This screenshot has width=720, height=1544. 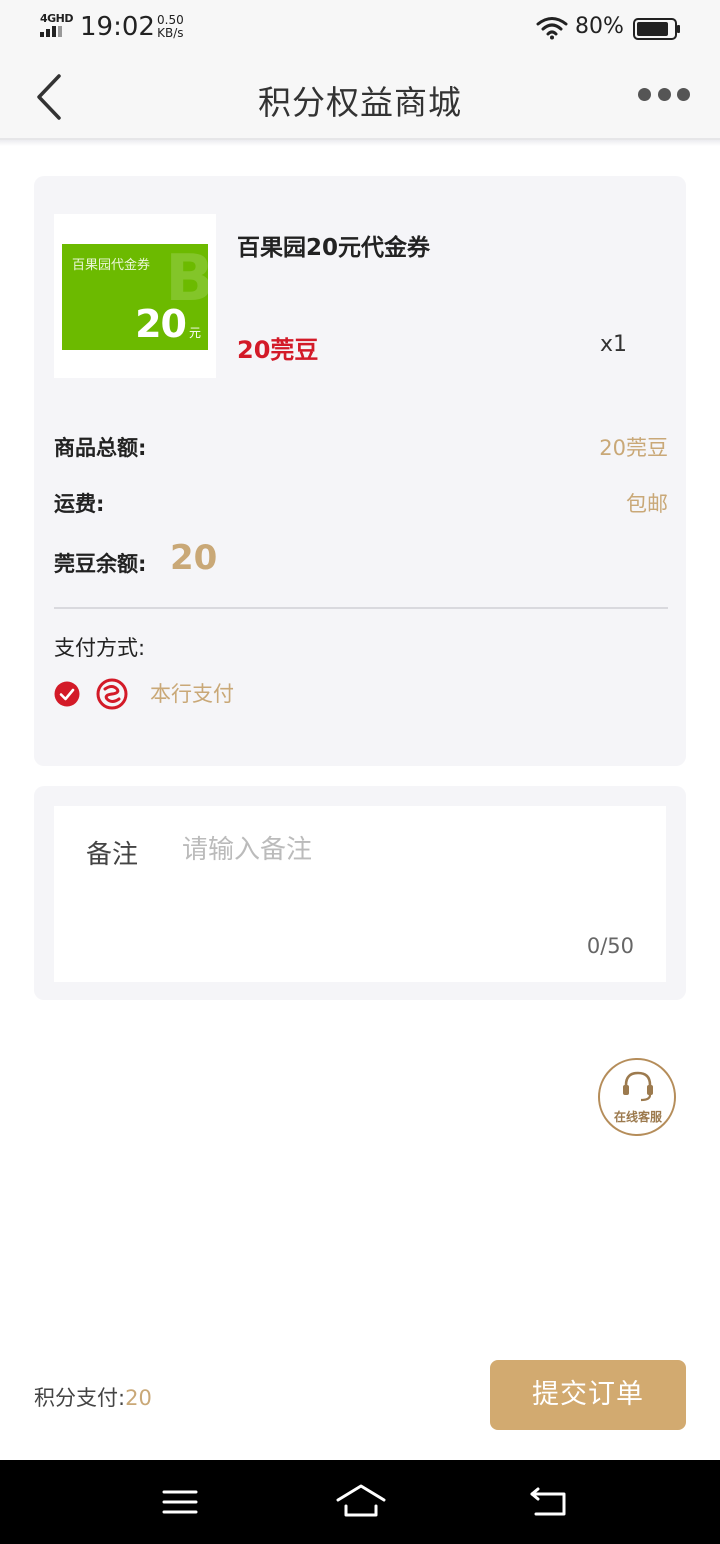 I want to click on submit-order-button: 提交订单, so click(x=588, y=1395).